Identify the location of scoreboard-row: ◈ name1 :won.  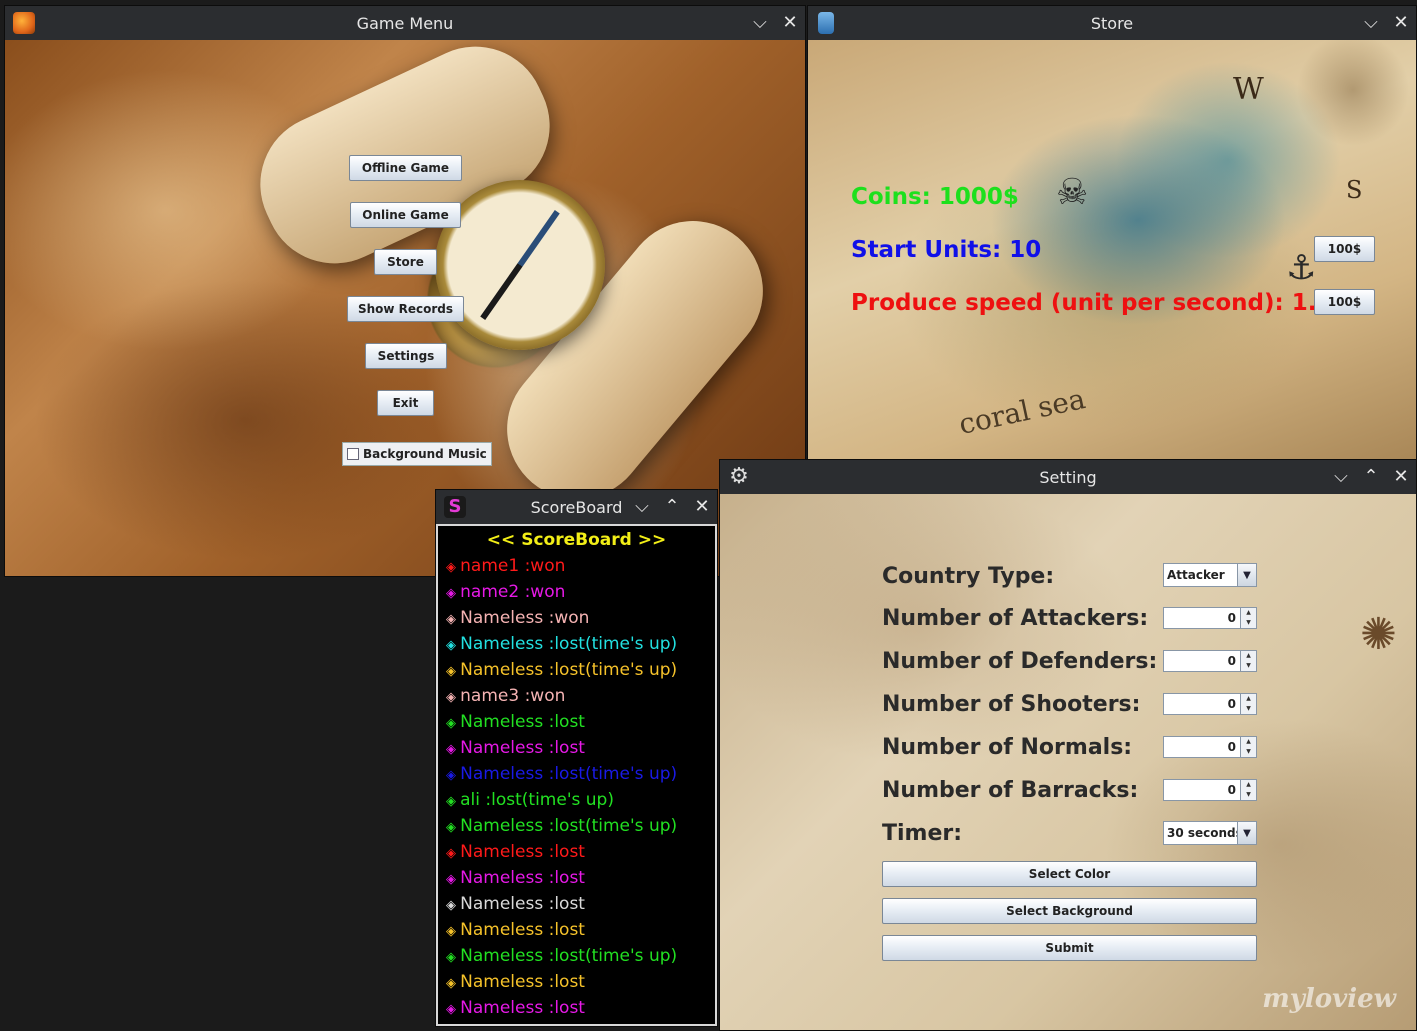
(505, 566).